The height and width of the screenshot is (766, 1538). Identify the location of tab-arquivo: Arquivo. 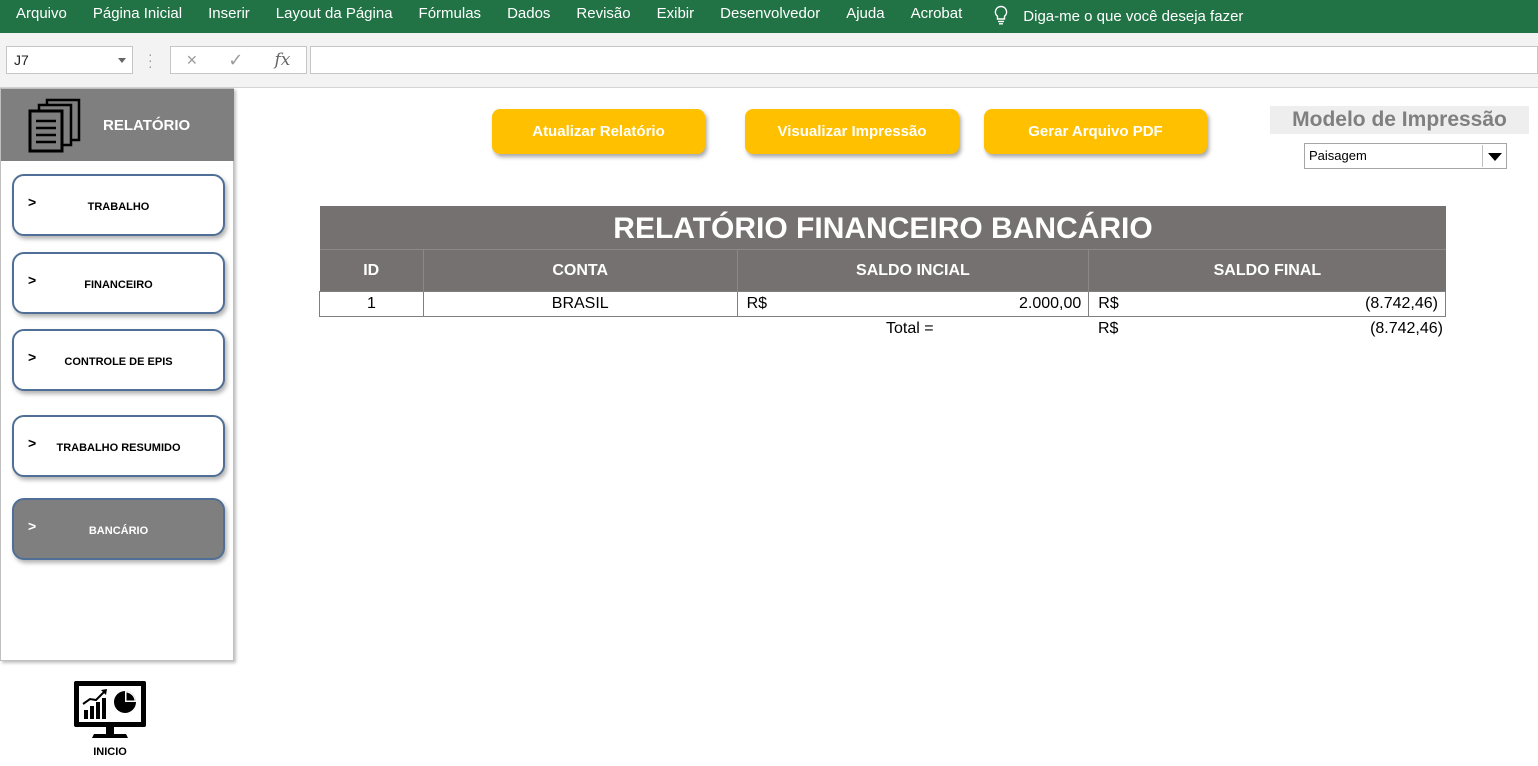
(40, 16).